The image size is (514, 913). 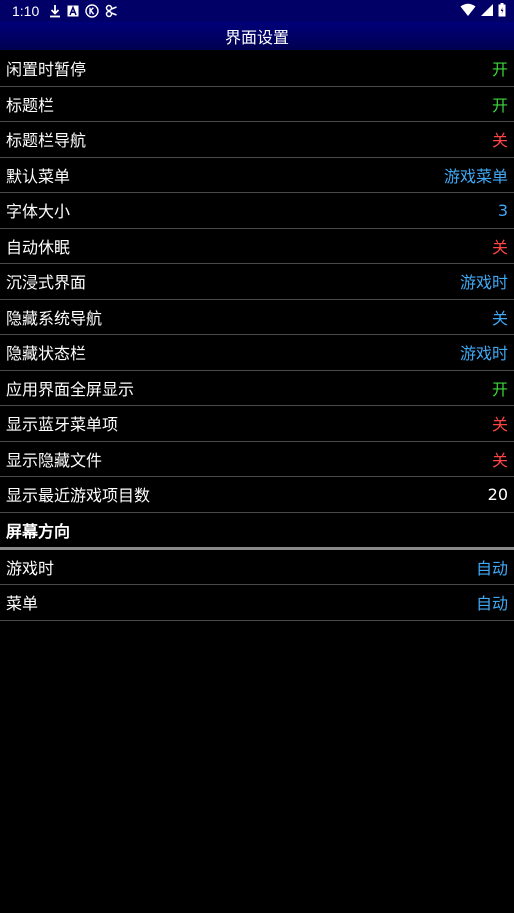 I want to click on setting-label: 字体大小, so click(x=38, y=212).